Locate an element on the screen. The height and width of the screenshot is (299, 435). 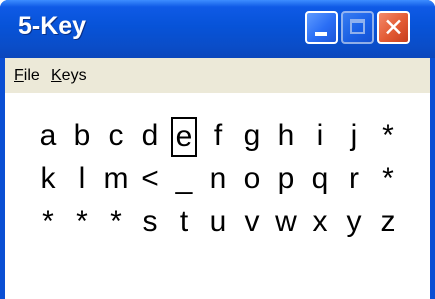
key-1-4: d is located at coordinates (150, 136).